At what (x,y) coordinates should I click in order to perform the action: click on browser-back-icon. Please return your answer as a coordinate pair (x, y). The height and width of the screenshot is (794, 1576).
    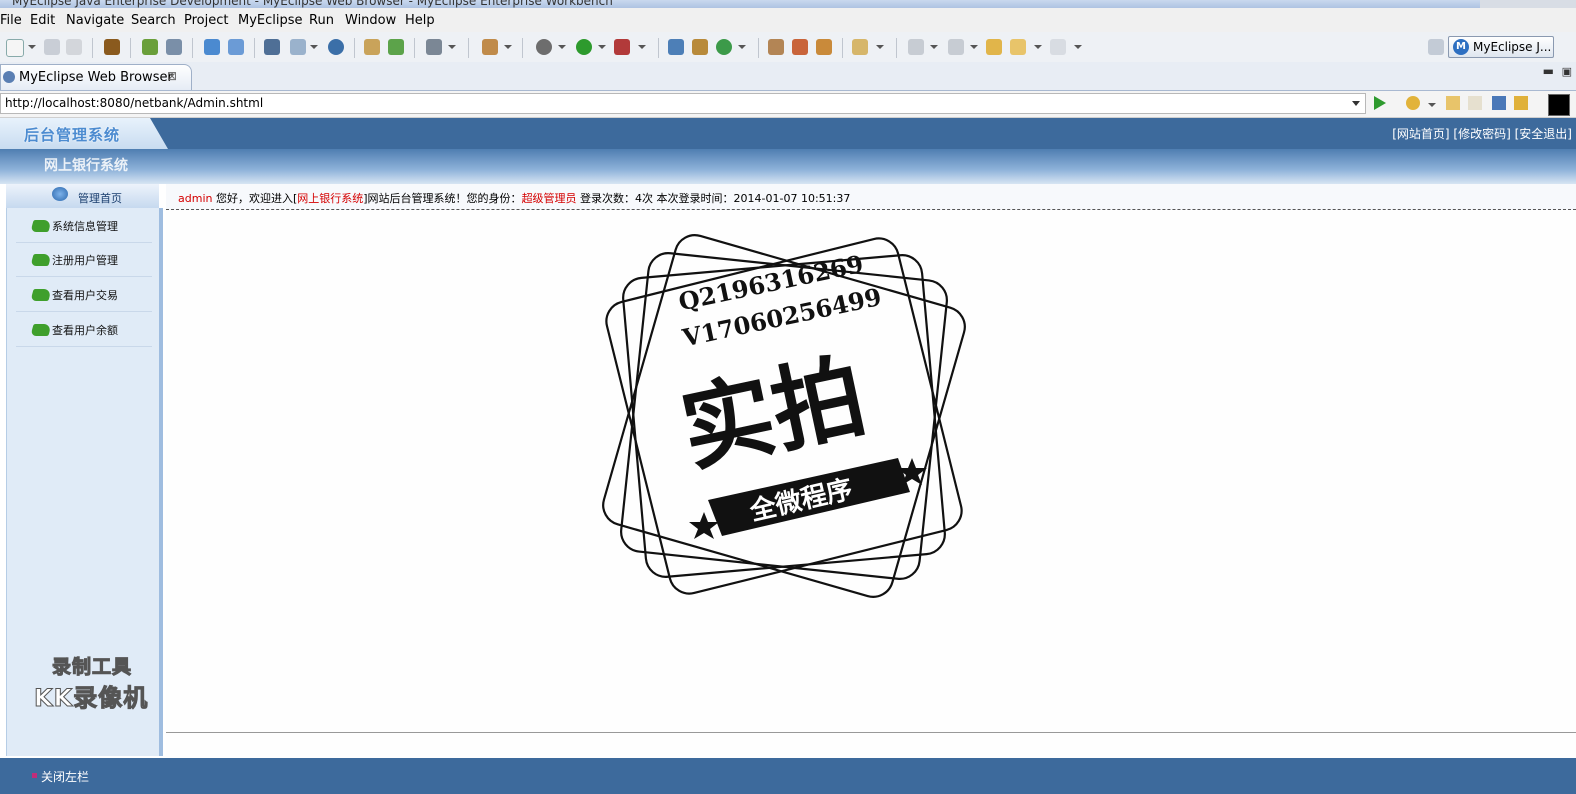
    Looking at the image, I should click on (1453, 103).